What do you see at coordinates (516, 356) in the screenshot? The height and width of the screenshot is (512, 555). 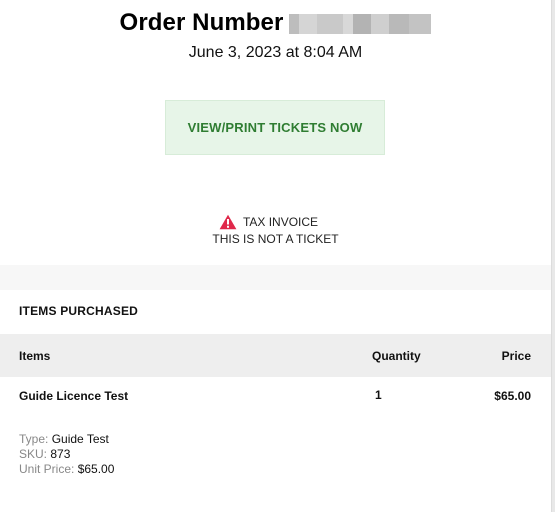 I see `column-header-price: Price` at bounding box center [516, 356].